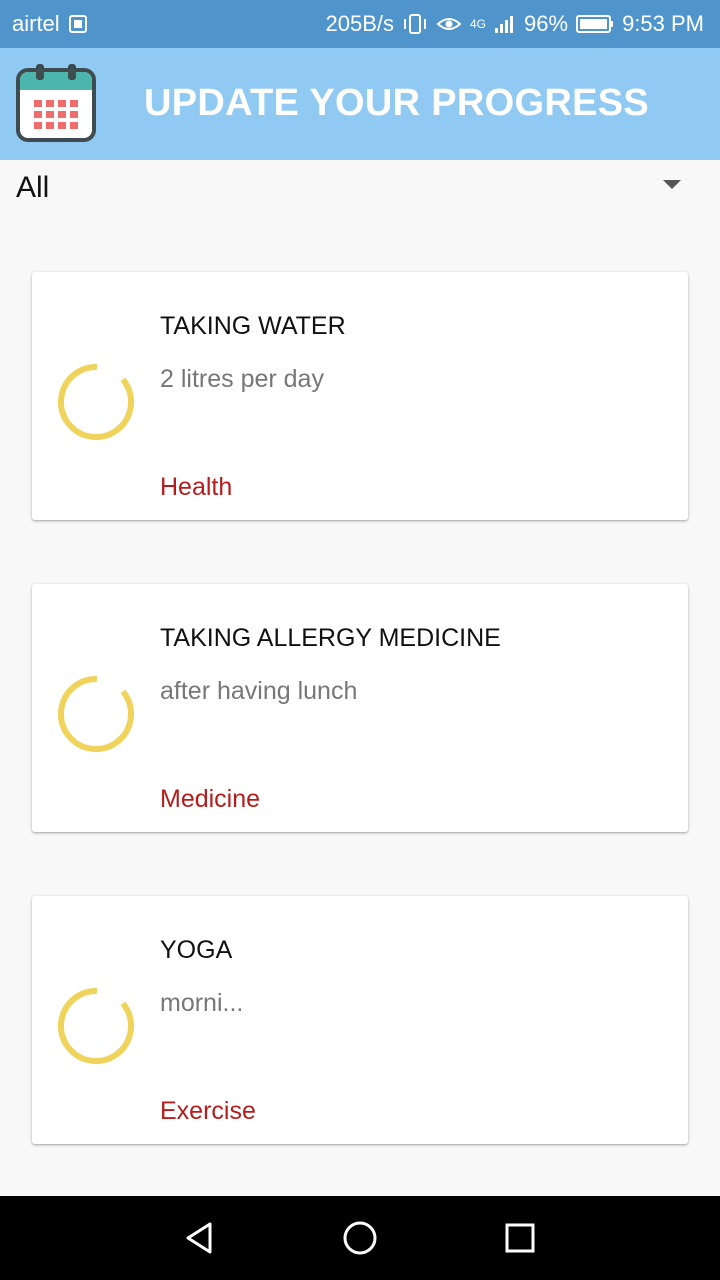 The image size is (720, 1280). Describe the element at coordinates (196, 487) in the screenshot. I see `task-category: Health` at that location.